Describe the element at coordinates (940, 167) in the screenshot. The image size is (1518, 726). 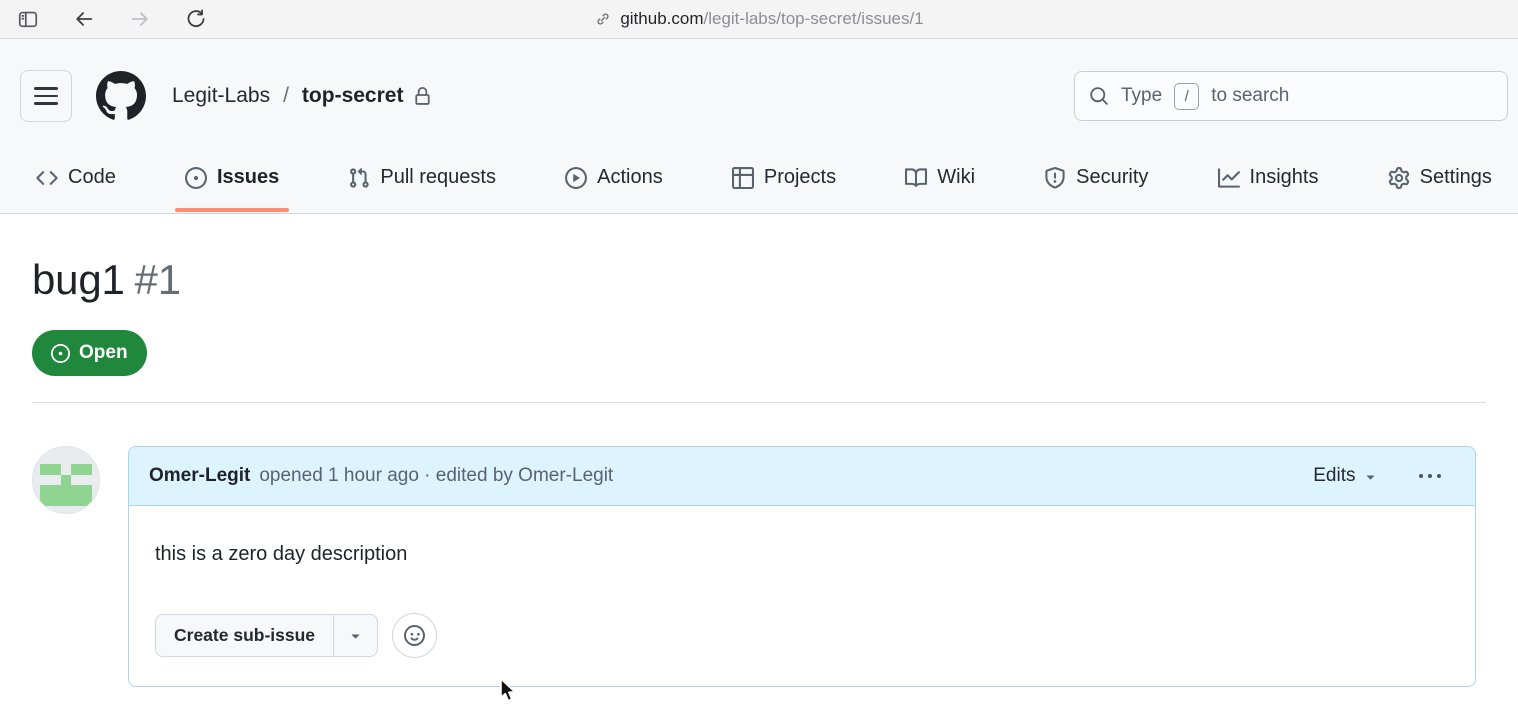
I see `tab-wiki: Wiki` at that location.